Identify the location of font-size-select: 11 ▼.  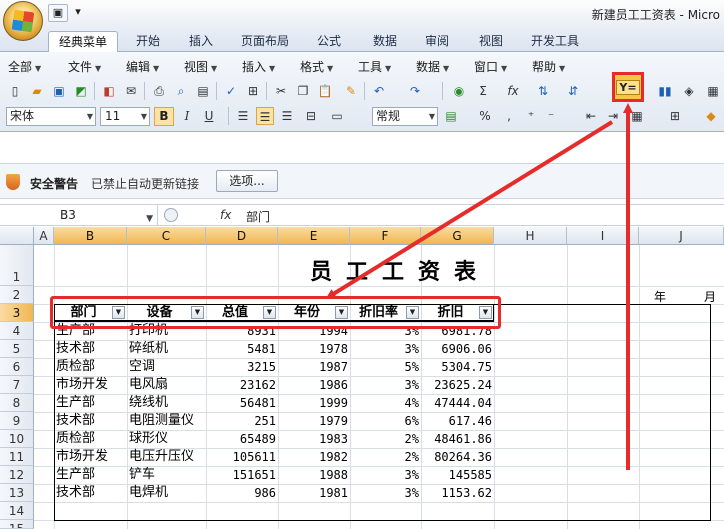
(125, 116).